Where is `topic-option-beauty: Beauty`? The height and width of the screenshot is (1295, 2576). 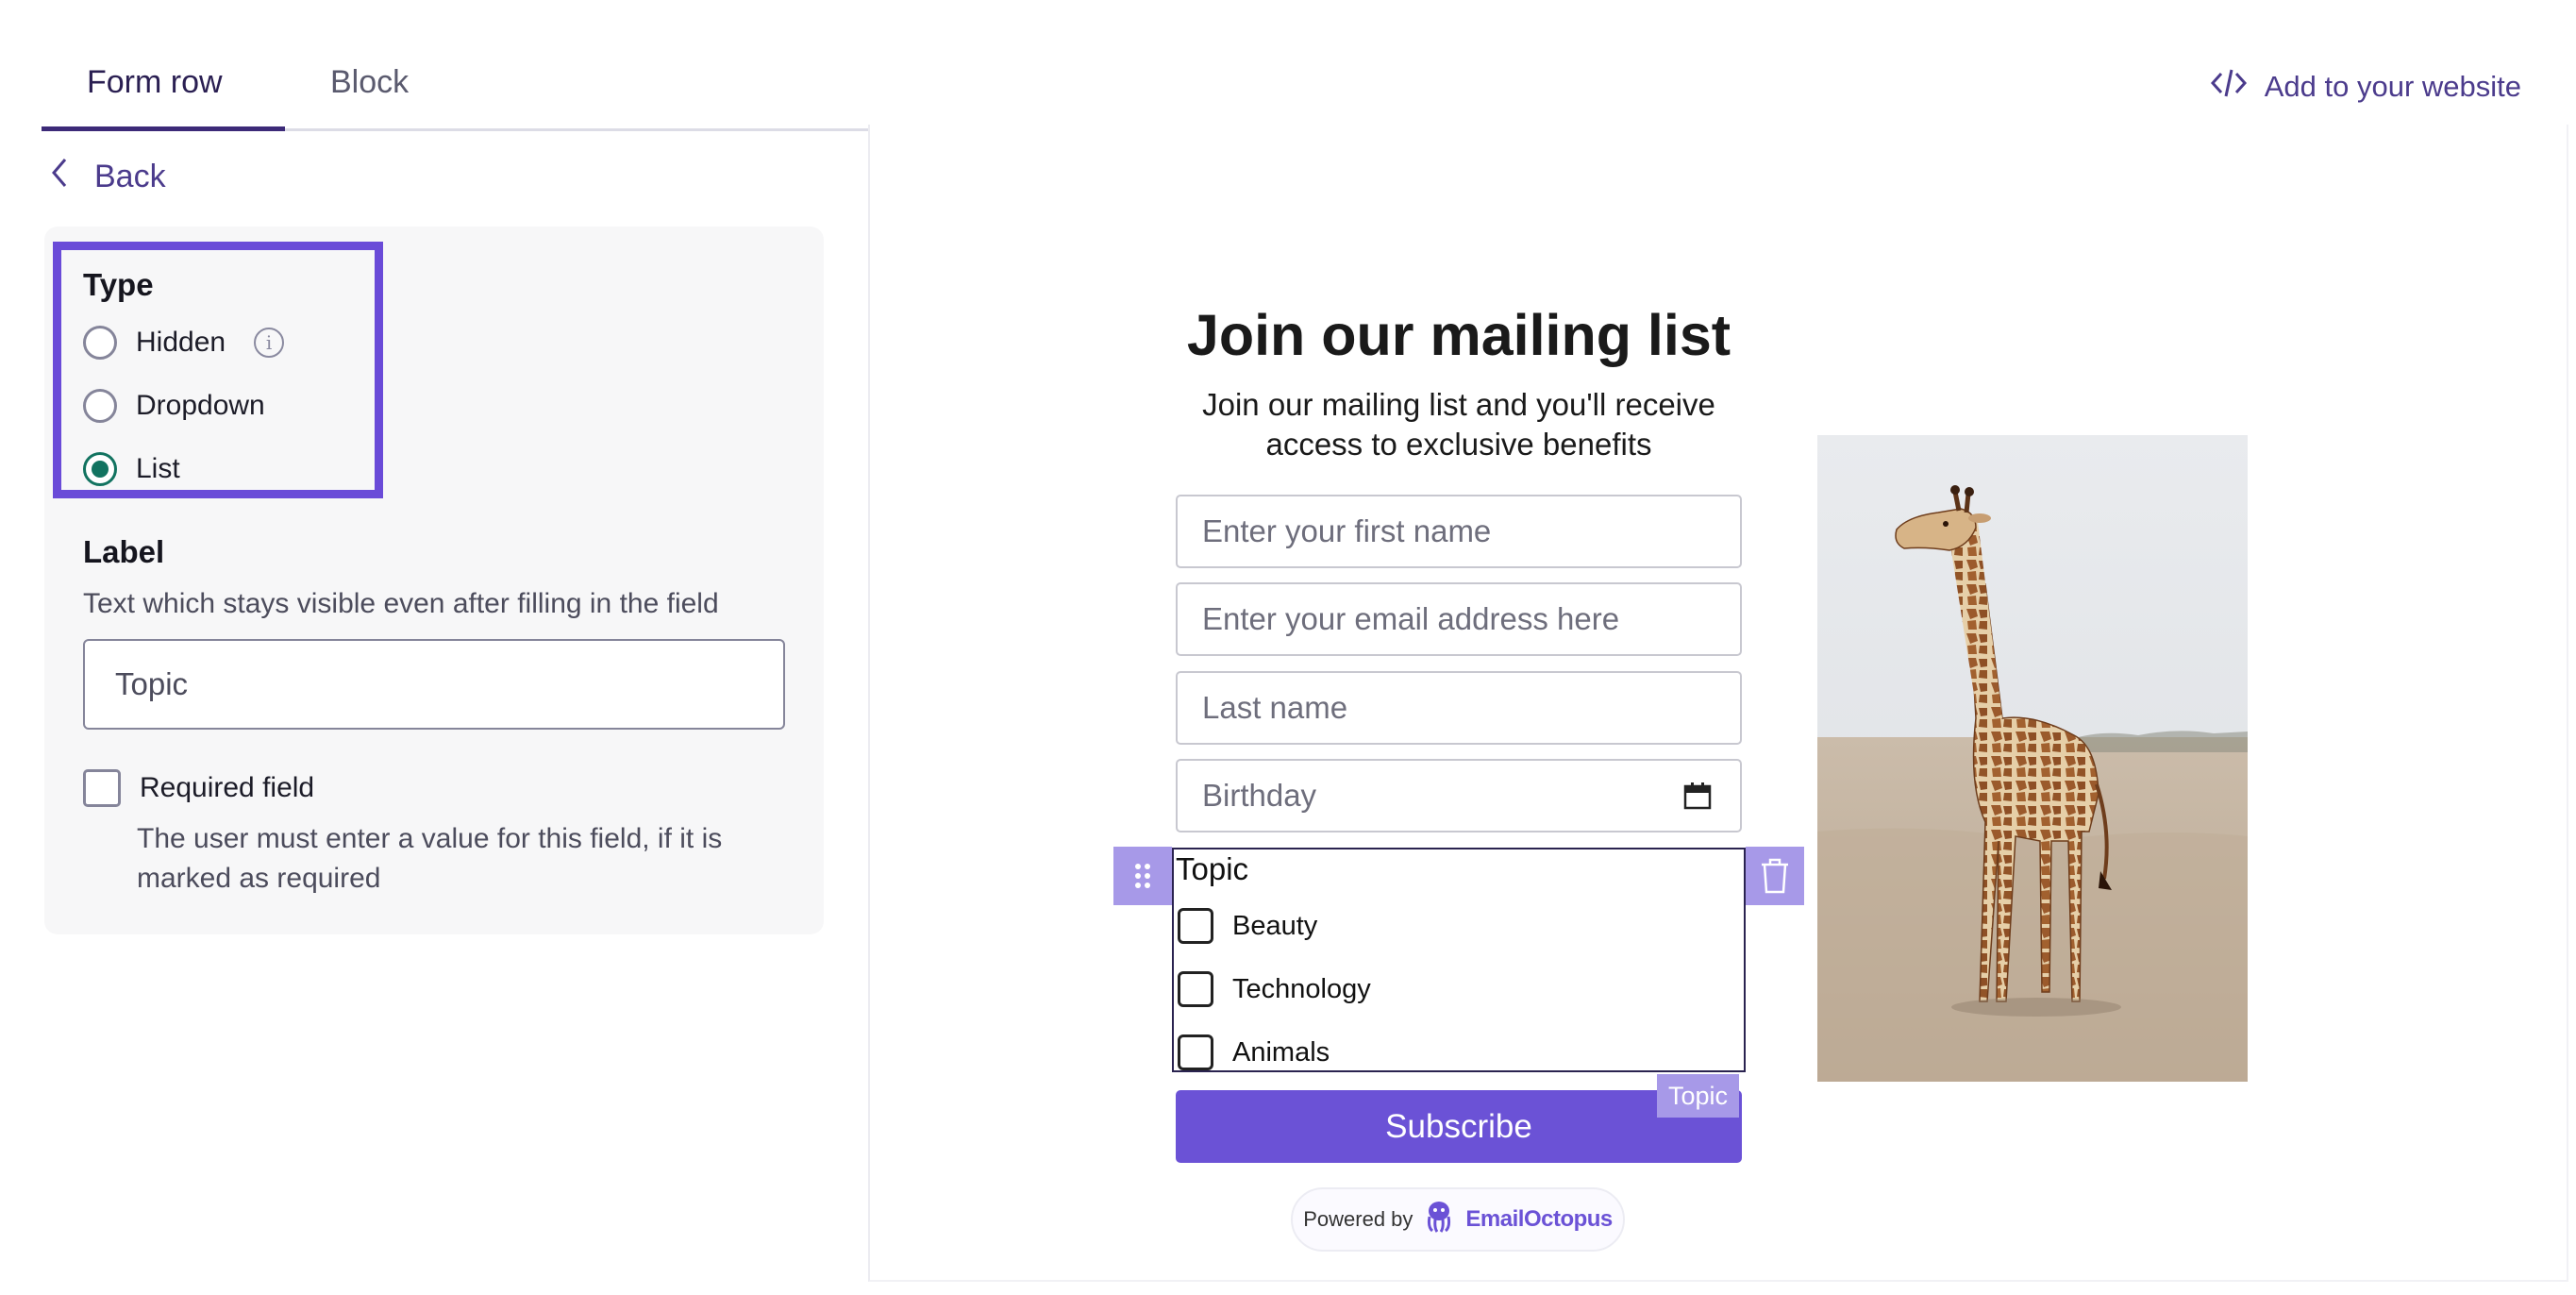 topic-option-beauty: Beauty is located at coordinates (1247, 926).